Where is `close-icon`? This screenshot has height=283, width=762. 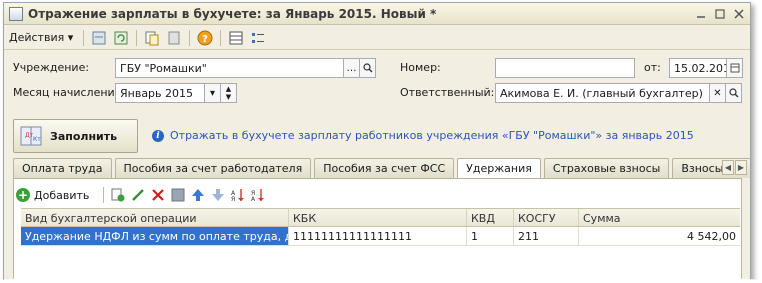
close-icon is located at coordinates (738, 13).